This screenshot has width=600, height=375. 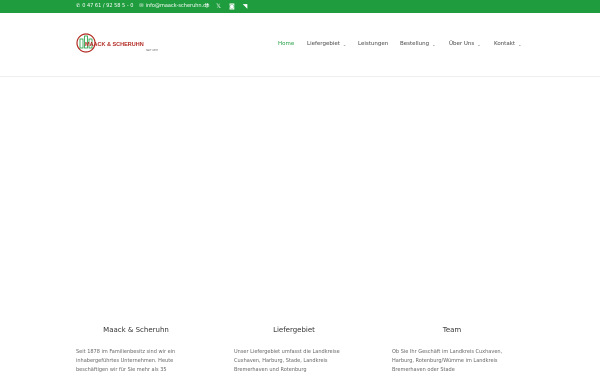 I want to click on email-address: info@maack-scheruhn.de, so click(x=177, y=6).